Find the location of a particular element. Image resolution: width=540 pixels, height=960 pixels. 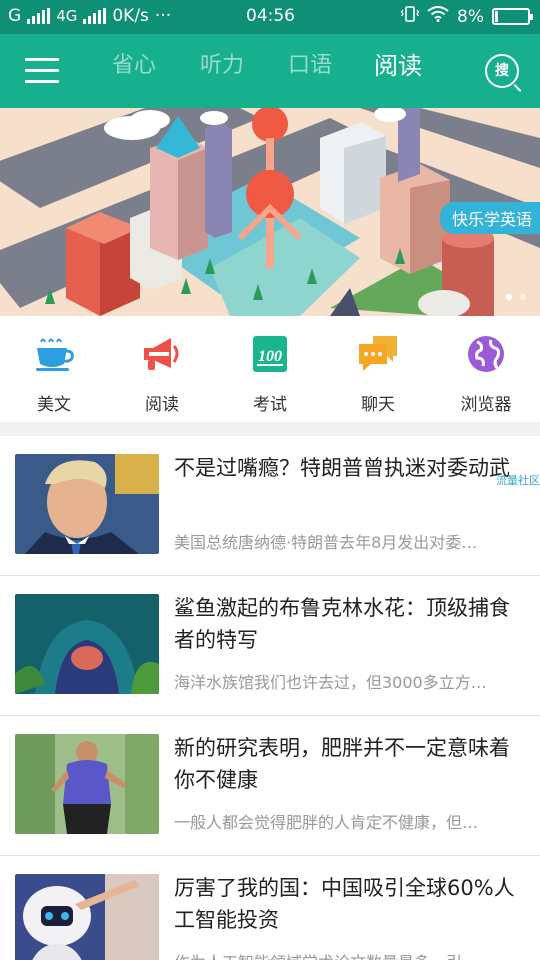

watermark-label: 流量社区 is located at coordinates (518, 480).